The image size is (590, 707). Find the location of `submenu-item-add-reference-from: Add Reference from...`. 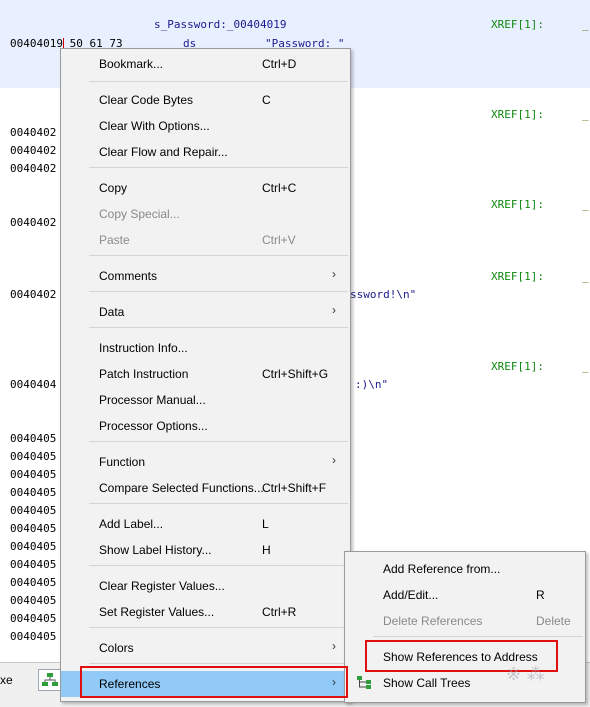

submenu-item-add-reference-from: Add Reference from... is located at coordinates (465, 569).